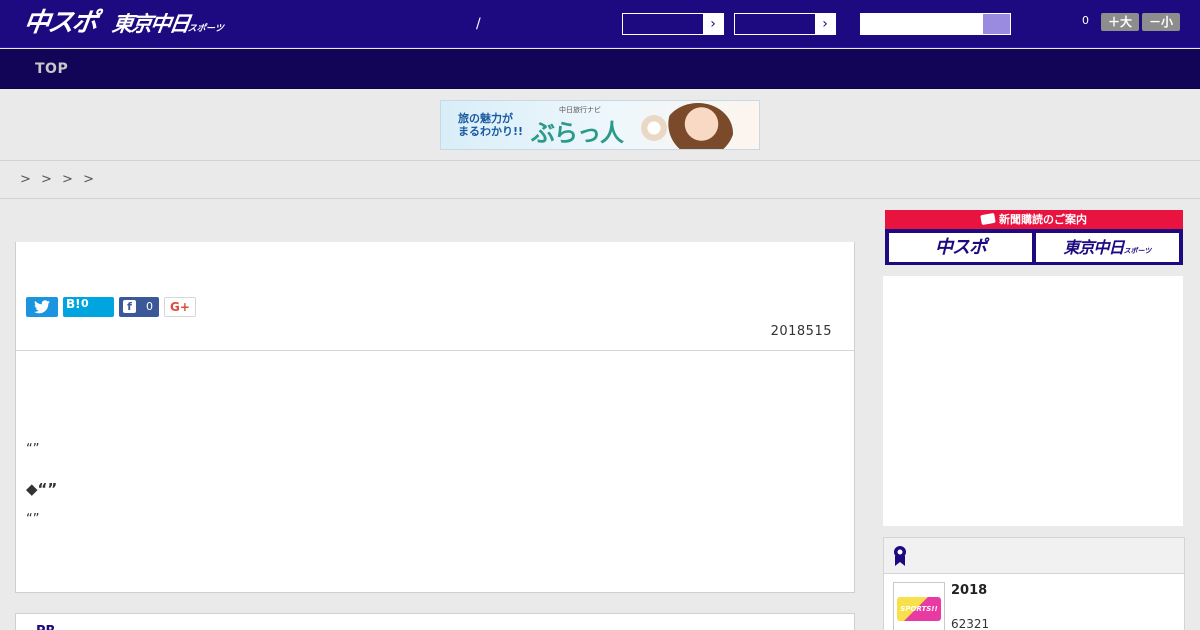 Image resolution: width=1200 pixels, height=630 pixels. Describe the element at coordinates (900, 556) in the screenshot. I see `ranking-medal-icon` at that location.